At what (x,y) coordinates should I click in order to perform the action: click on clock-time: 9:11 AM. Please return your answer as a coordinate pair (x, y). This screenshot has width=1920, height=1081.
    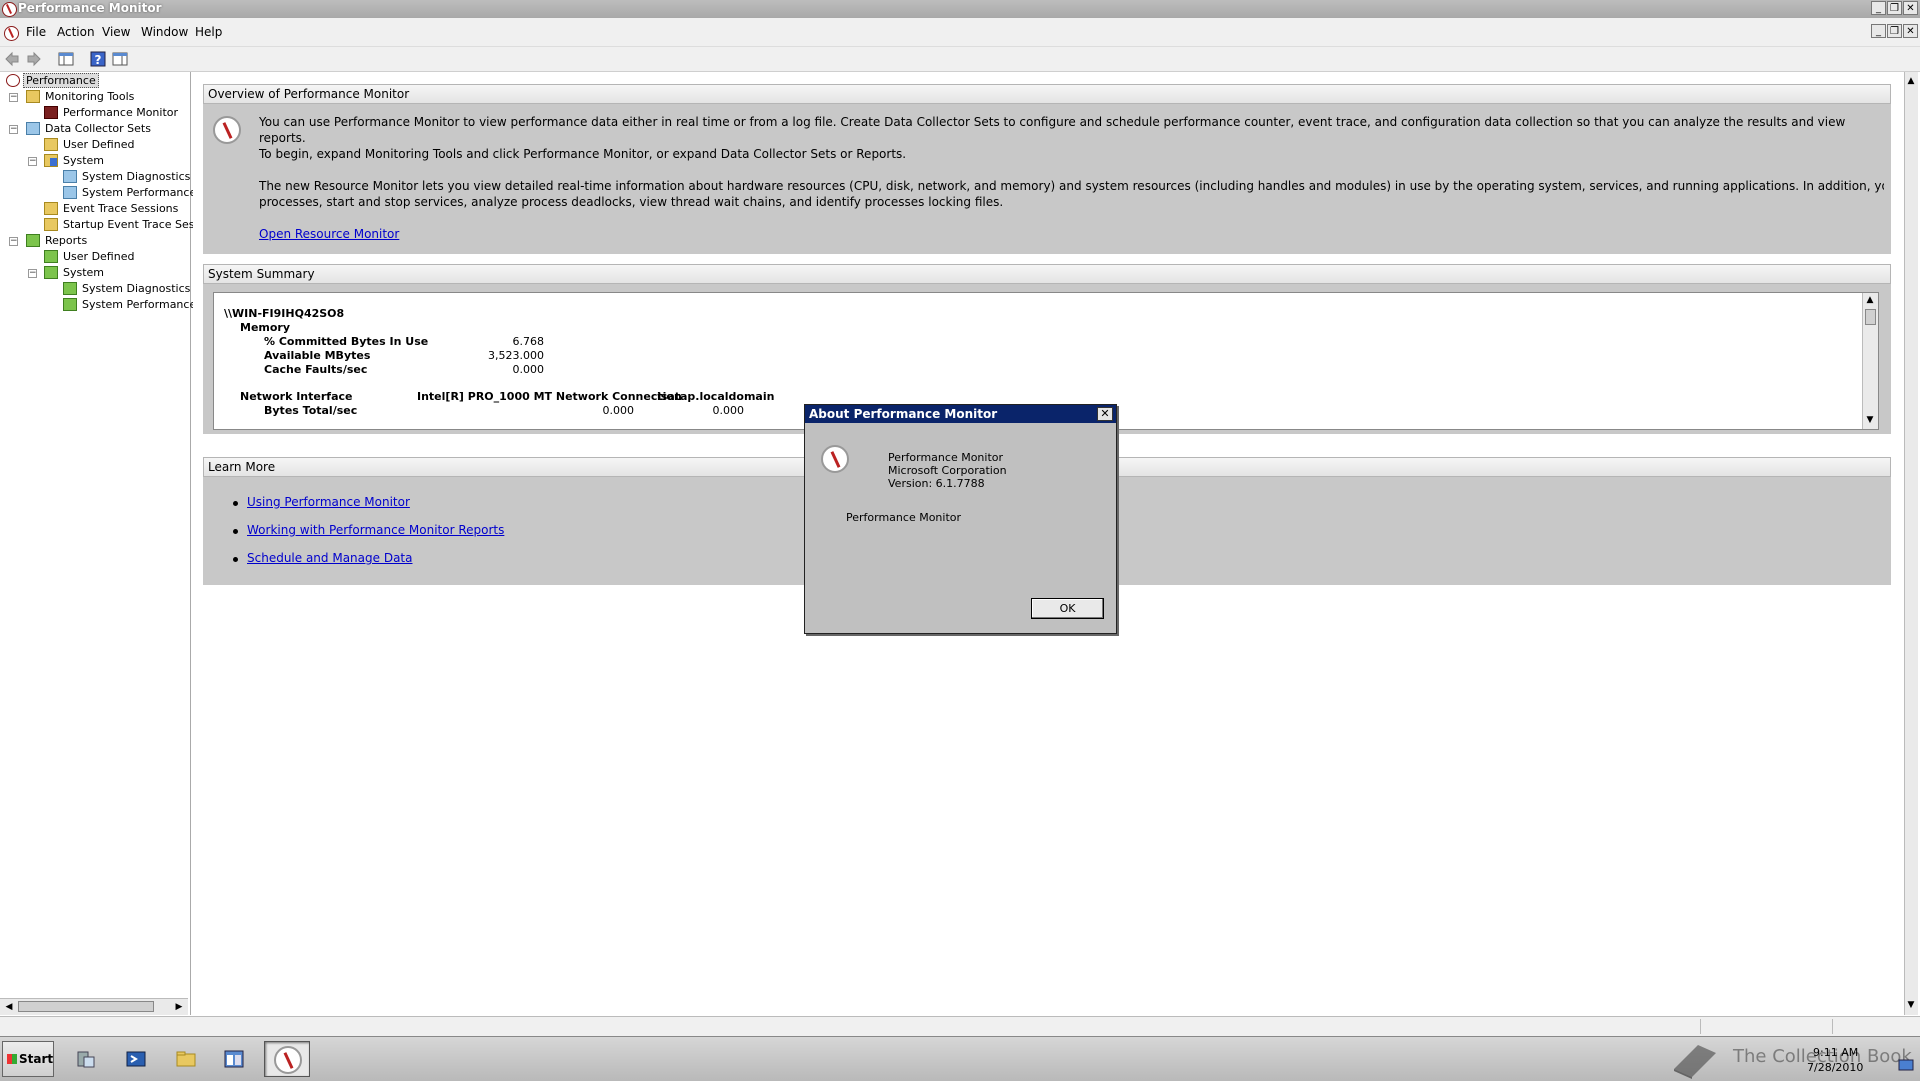
    Looking at the image, I should click on (1835, 1052).